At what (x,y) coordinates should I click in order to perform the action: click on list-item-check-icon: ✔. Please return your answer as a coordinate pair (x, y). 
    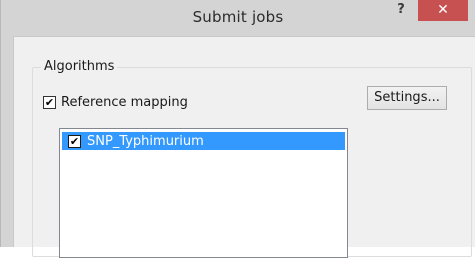
    Looking at the image, I should click on (74, 141).